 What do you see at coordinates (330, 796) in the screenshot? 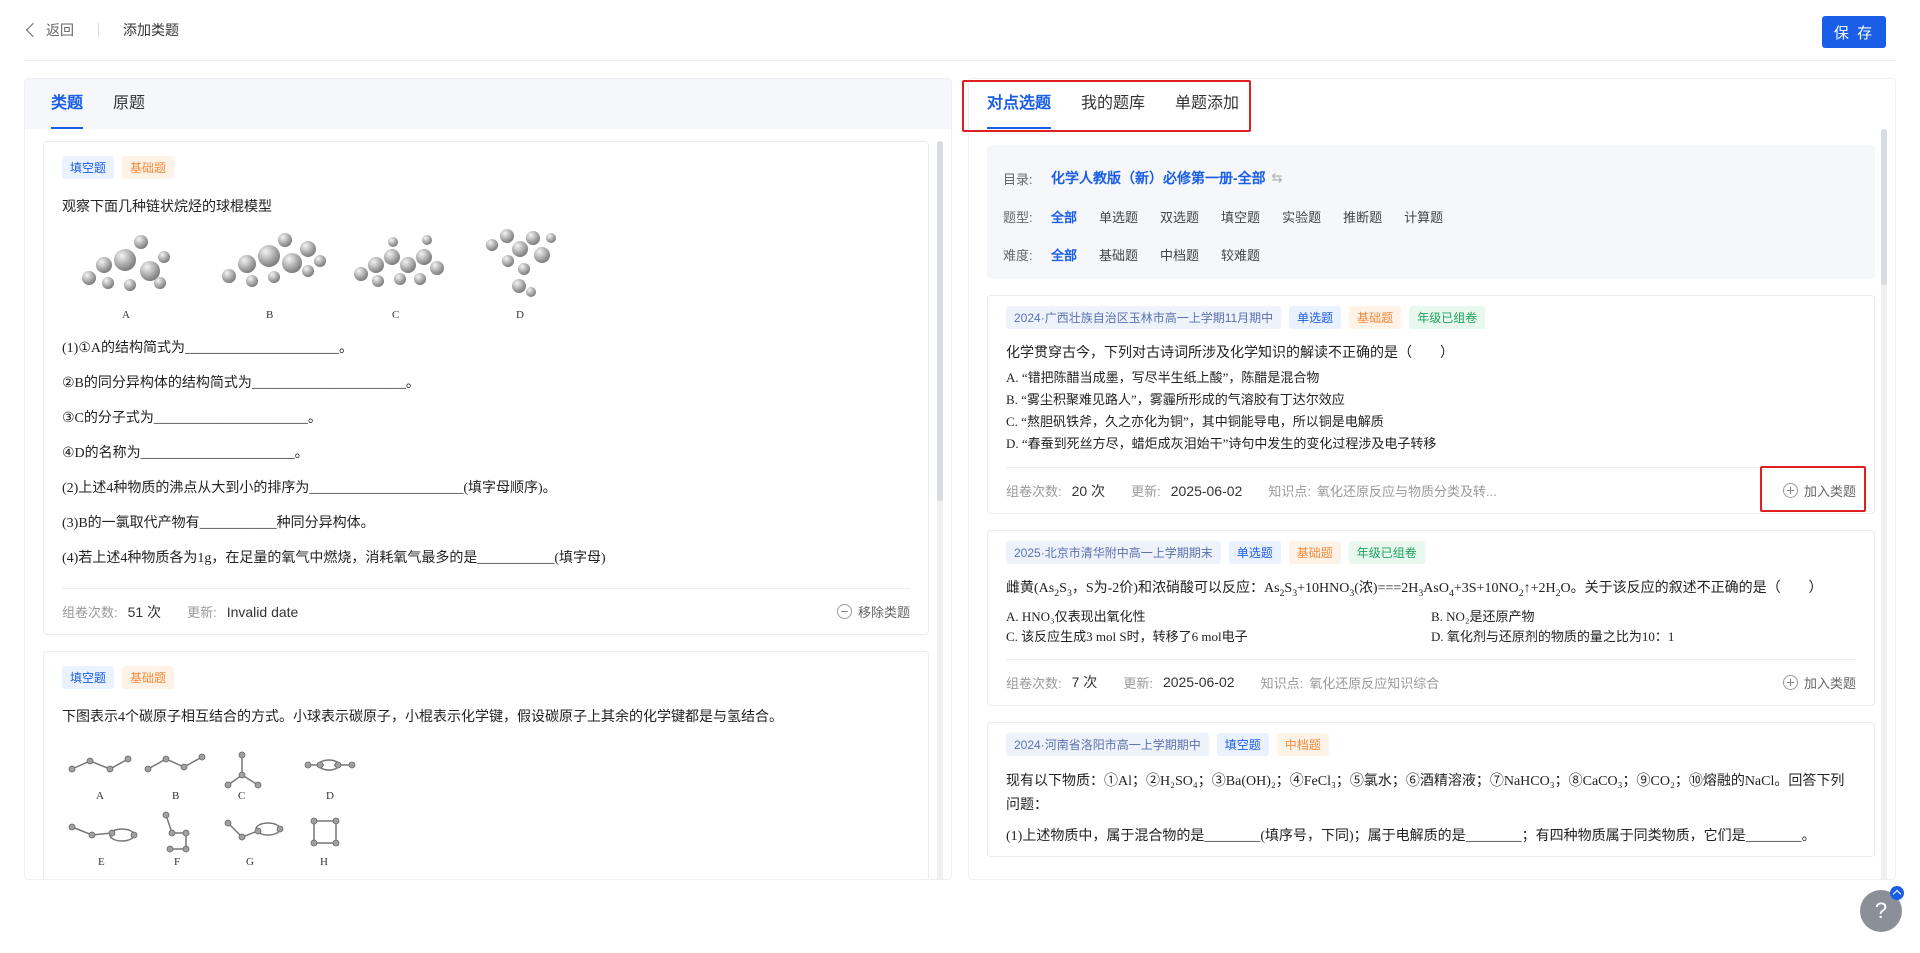
I see `figure-label: D` at bounding box center [330, 796].